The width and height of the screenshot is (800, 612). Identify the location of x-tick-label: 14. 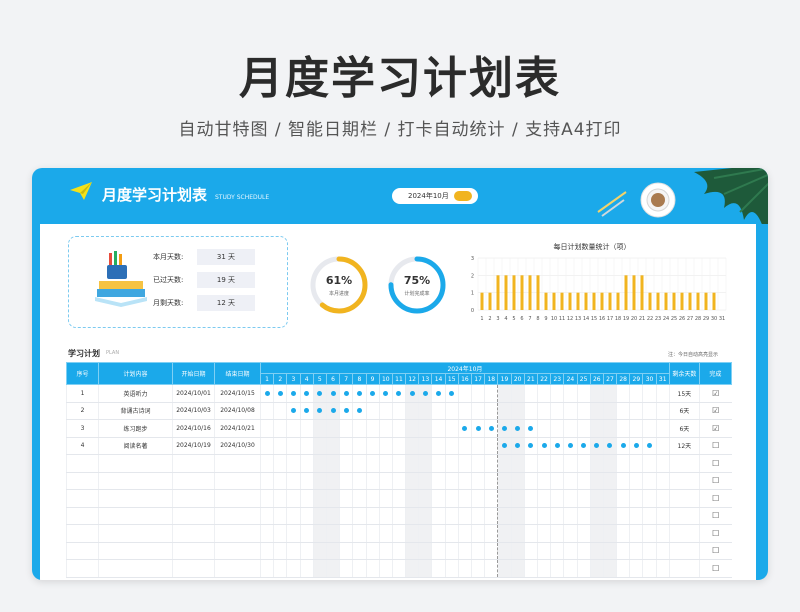
(586, 319).